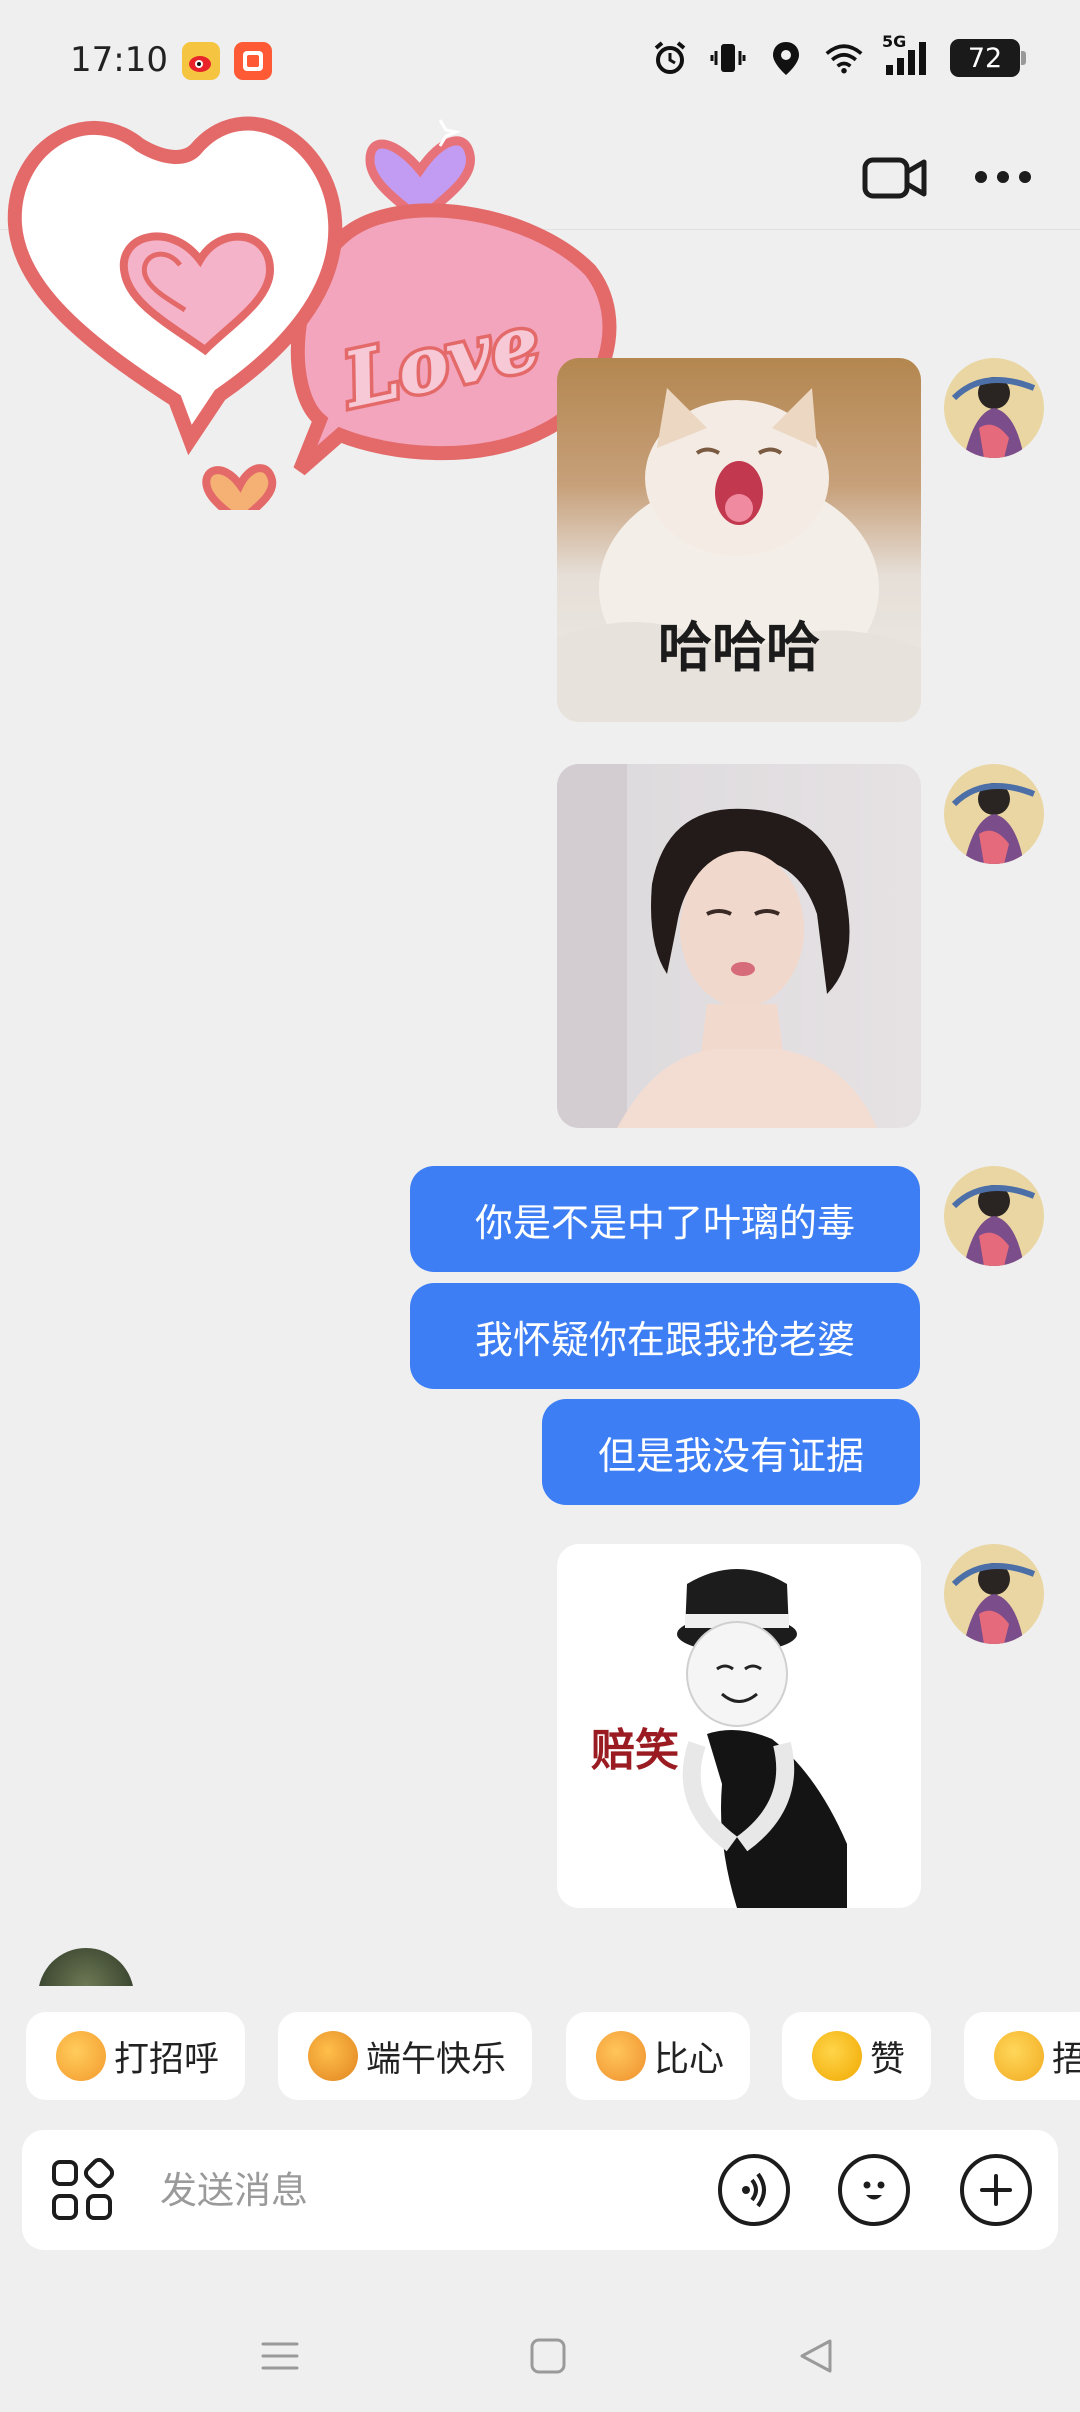  I want to click on more-dots-icon, so click(1003, 177).